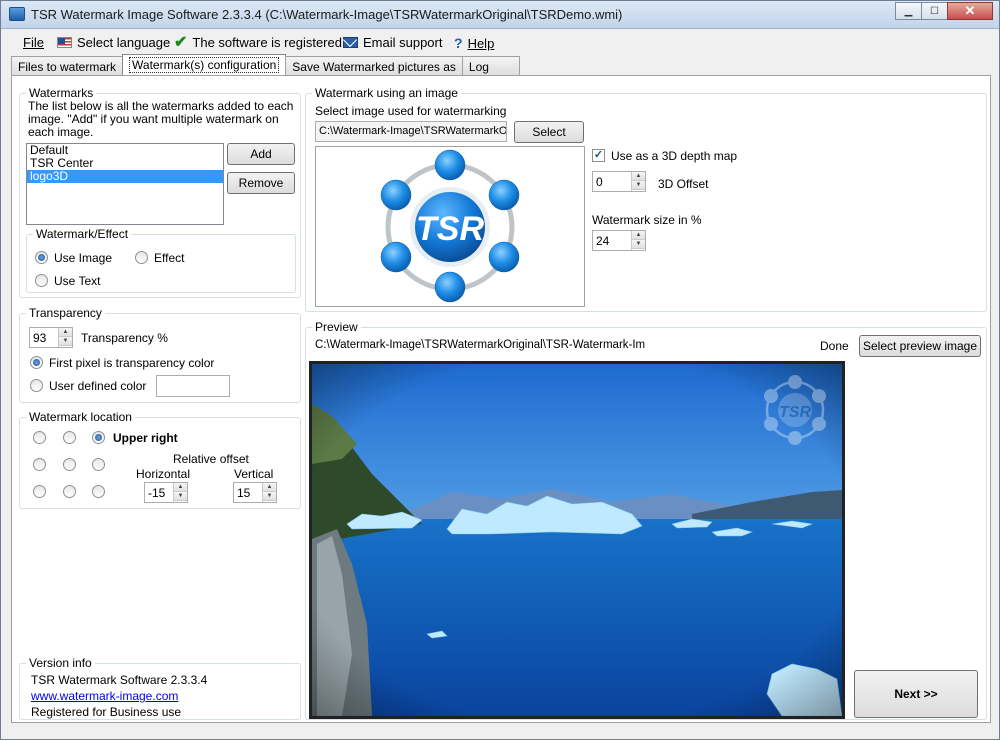 The image size is (1000, 740). Describe the element at coordinates (258, 42) in the screenshot. I see `menu-registered: ✔ The software is registered` at that location.